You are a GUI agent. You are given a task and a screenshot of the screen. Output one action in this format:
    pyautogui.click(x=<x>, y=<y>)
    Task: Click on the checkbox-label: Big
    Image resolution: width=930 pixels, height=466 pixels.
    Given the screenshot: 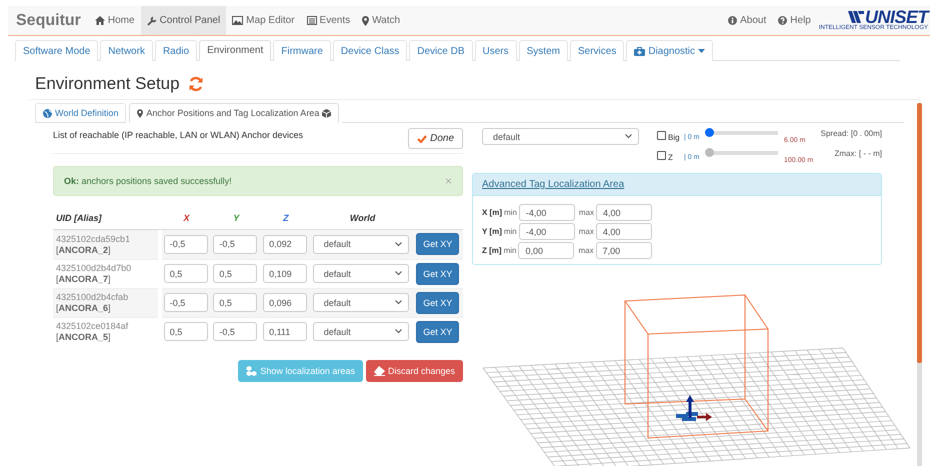 What is the action you would take?
    pyautogui.click(x=674, y=137)
    